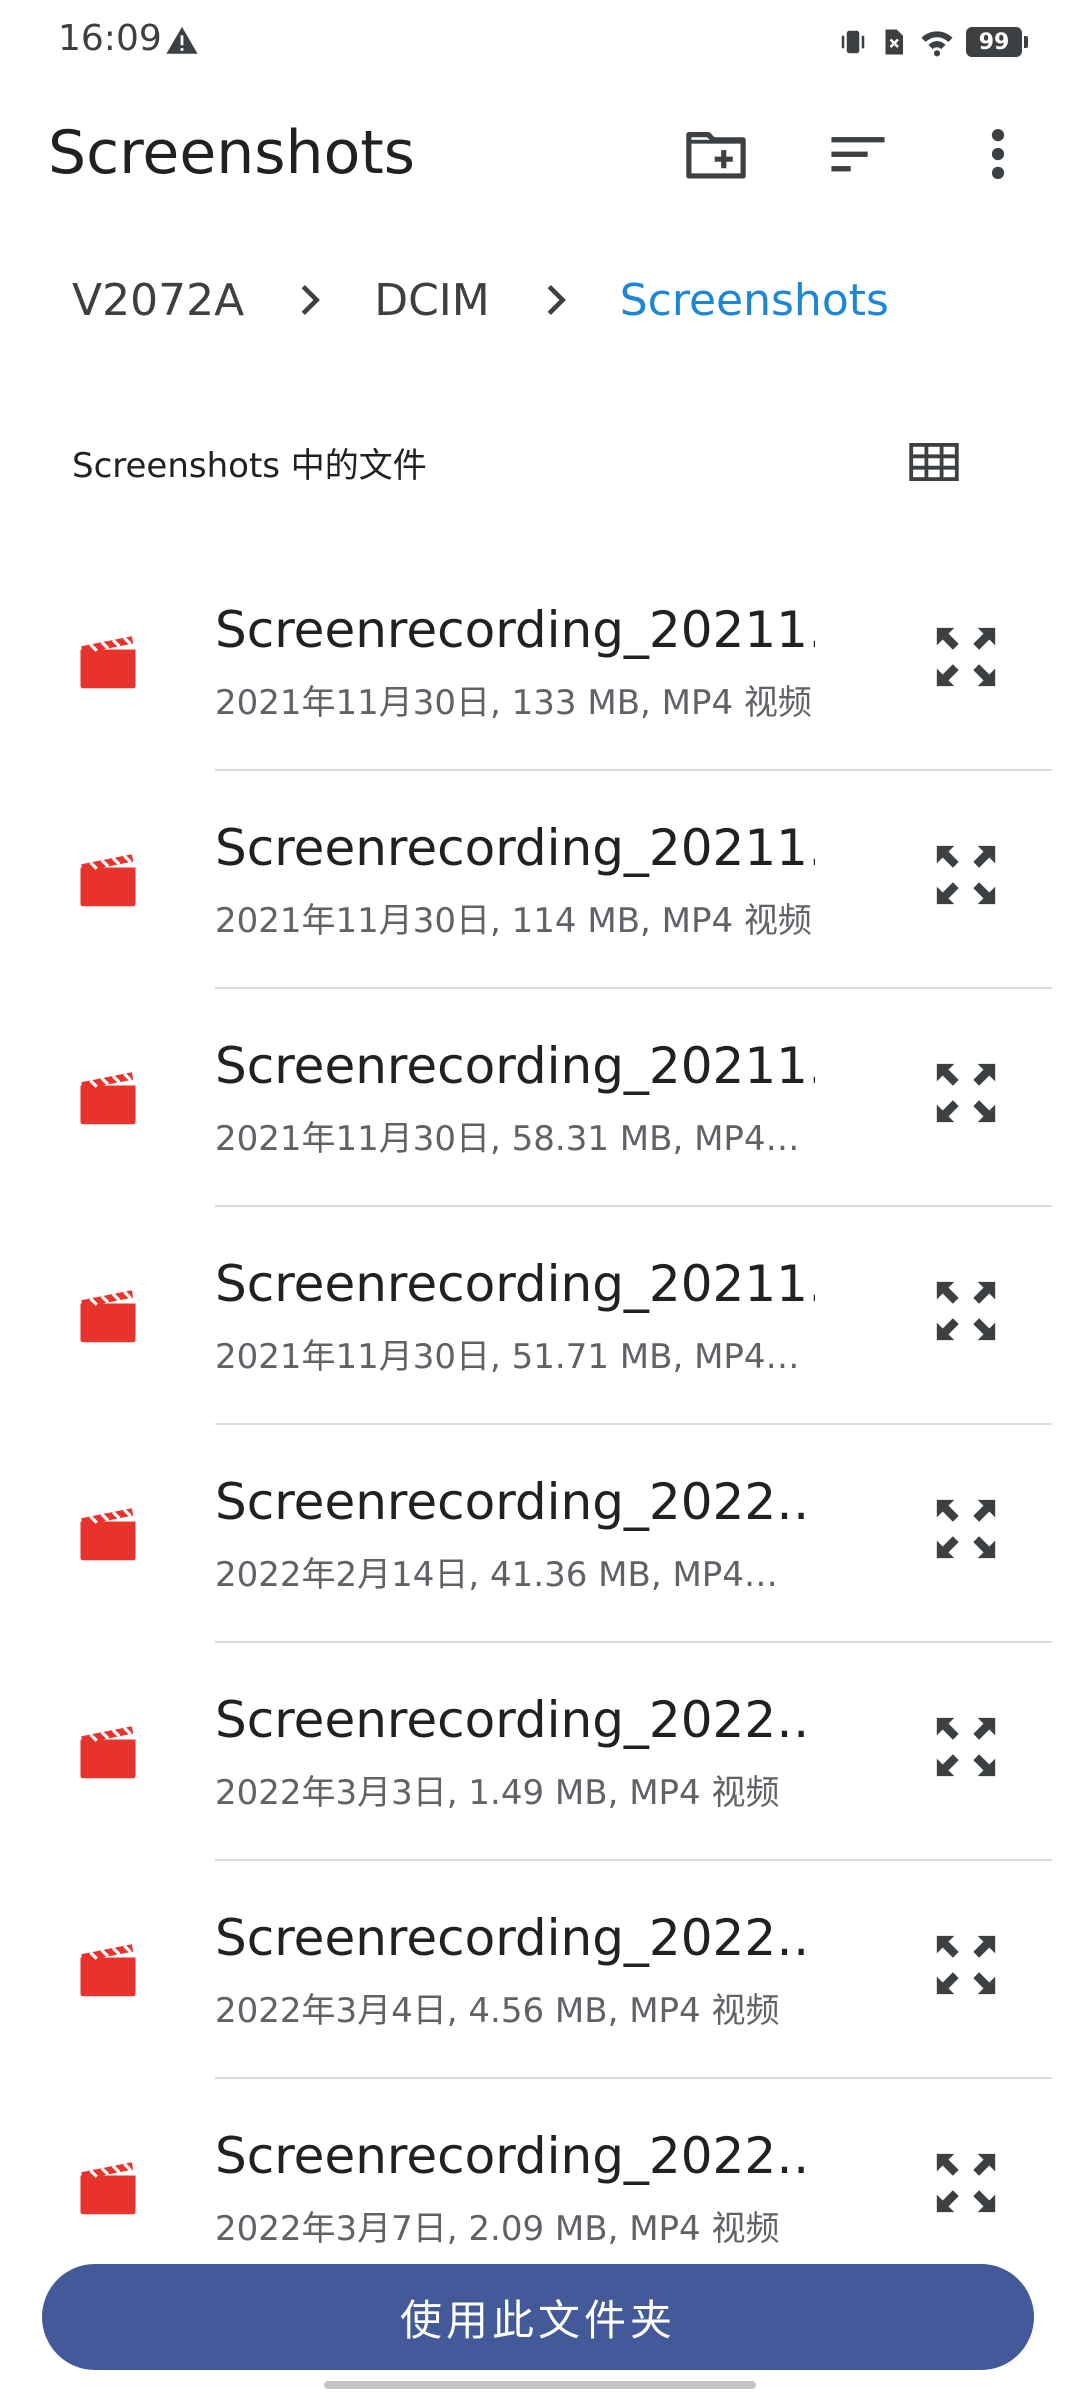  I want to click on breadcrumb: V2072A DCIM Screenshots, so click(480, 300).